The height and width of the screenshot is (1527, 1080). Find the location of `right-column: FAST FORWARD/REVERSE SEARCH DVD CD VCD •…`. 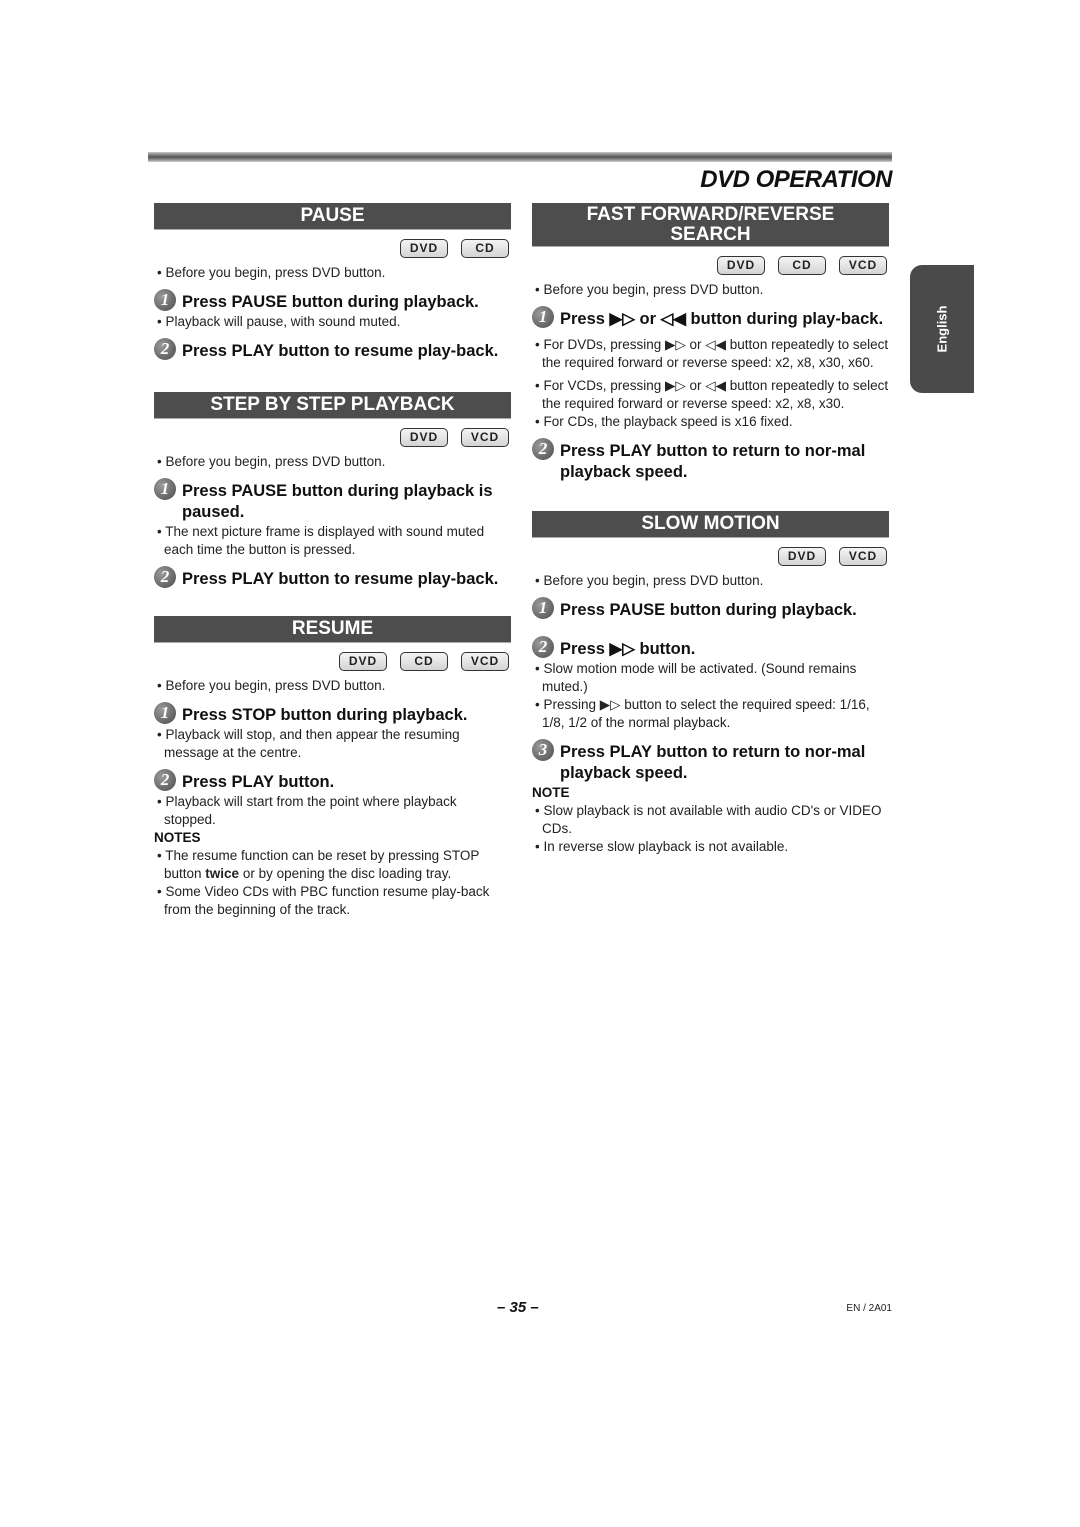

right-column: FAST FORWARD/REVERSE SEARCH DVD CD VCD •… is located at coordinates (710, 529).